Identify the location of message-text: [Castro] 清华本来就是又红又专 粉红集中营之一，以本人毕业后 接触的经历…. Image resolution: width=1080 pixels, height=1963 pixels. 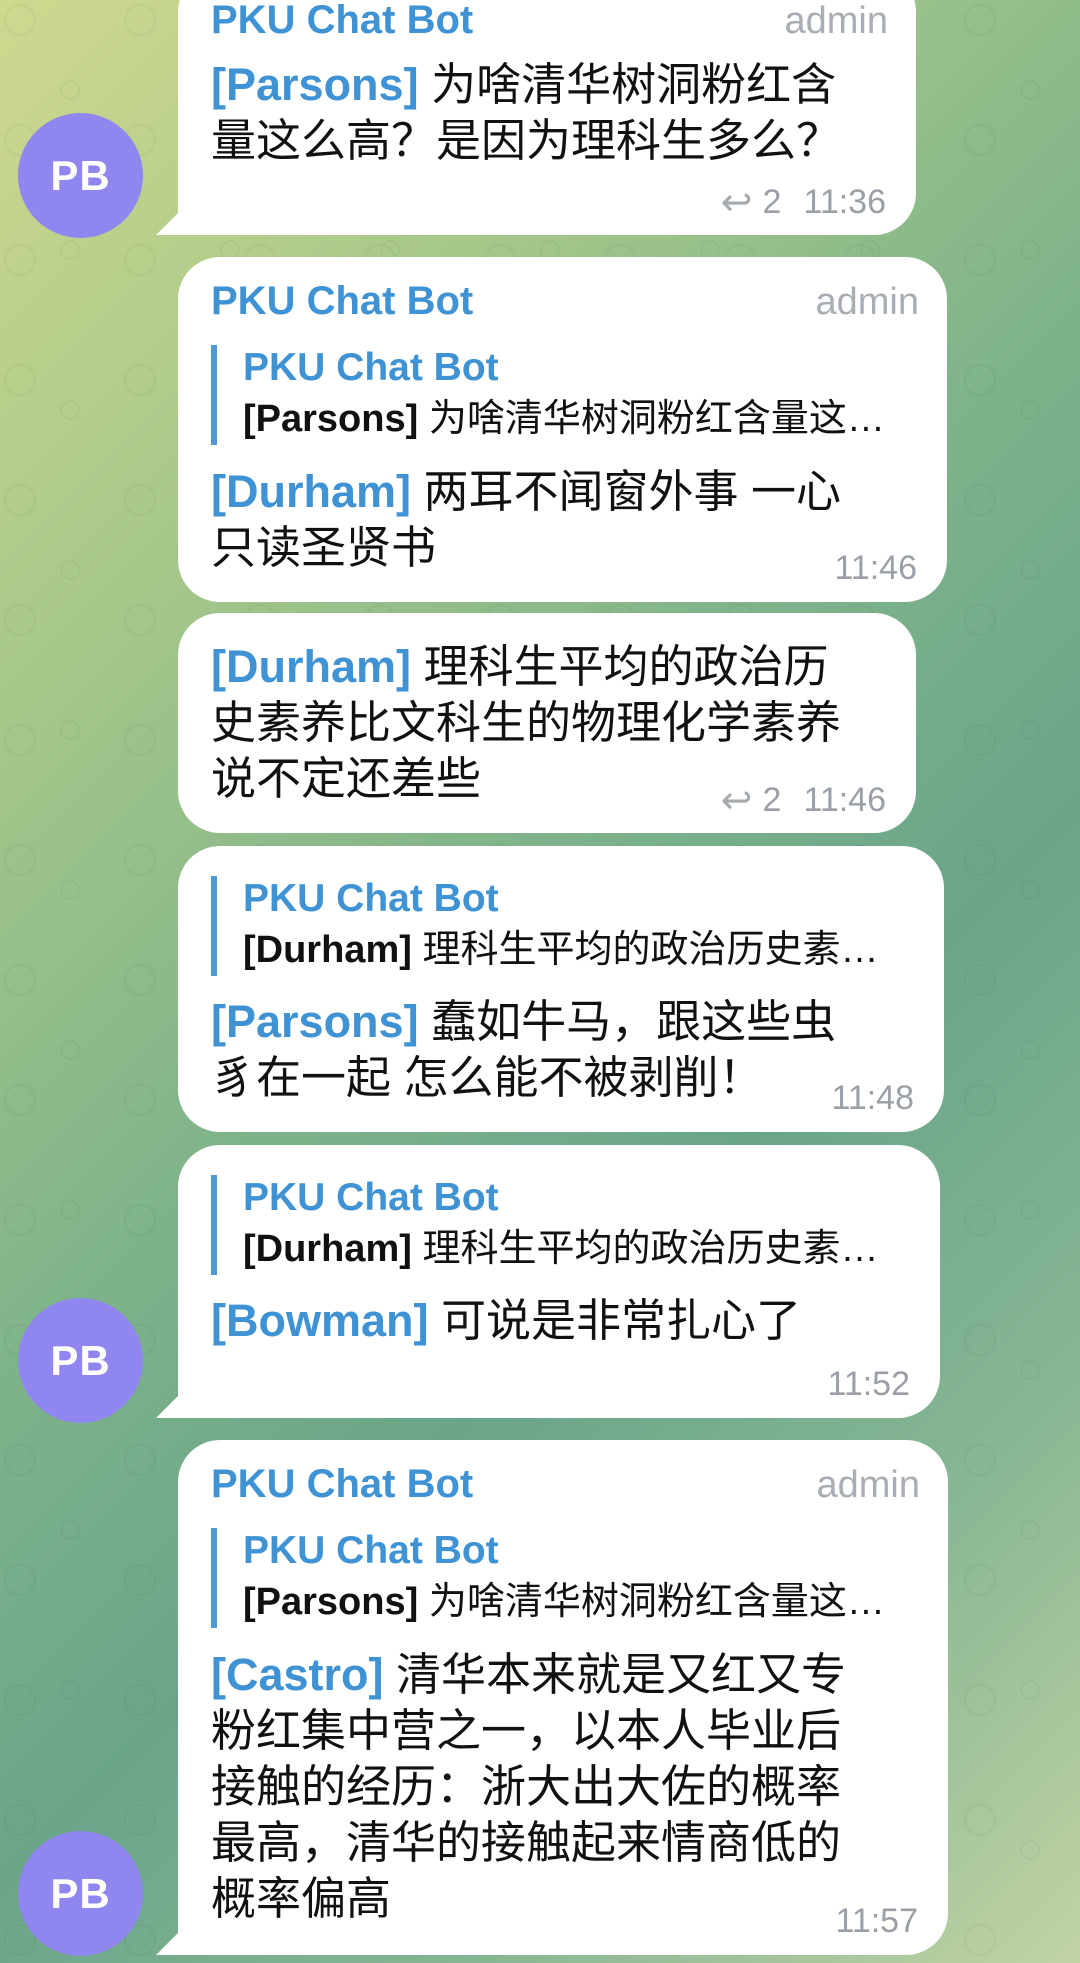
(529, 1786).